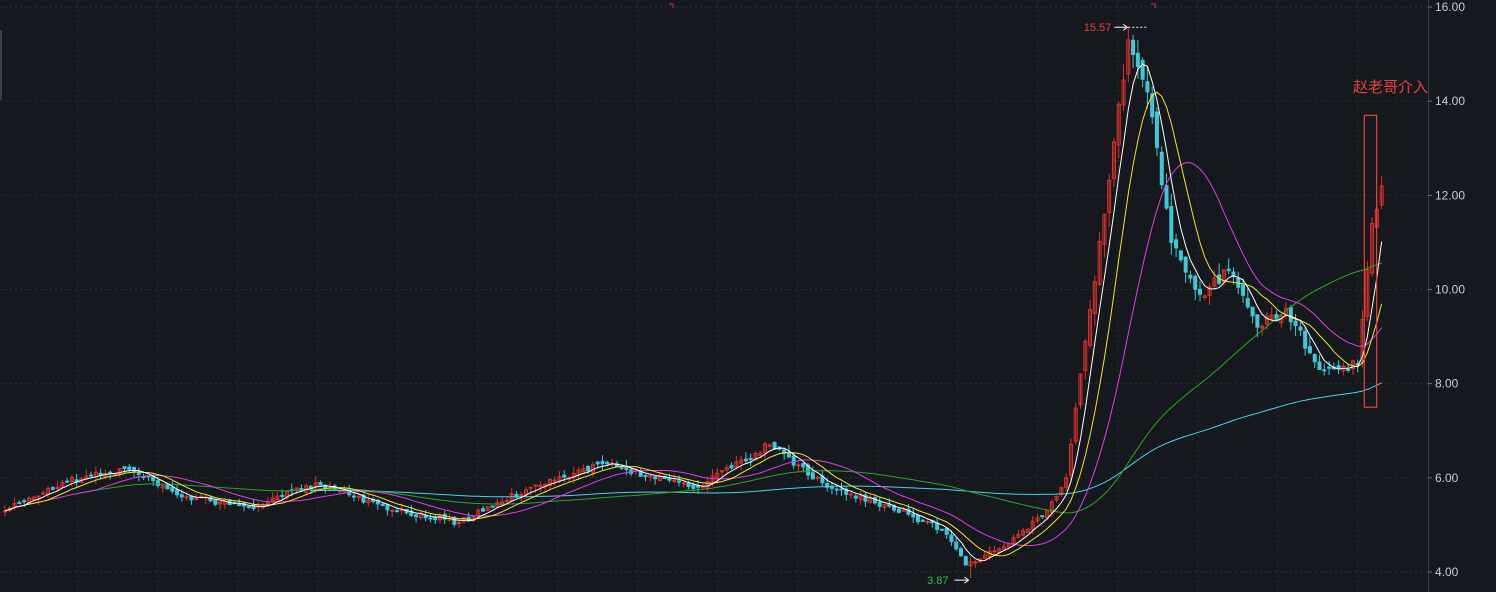 This screenshot has width=1496, height=592. I want to click on y-tick-label: 10.00, so click(1450, 290).